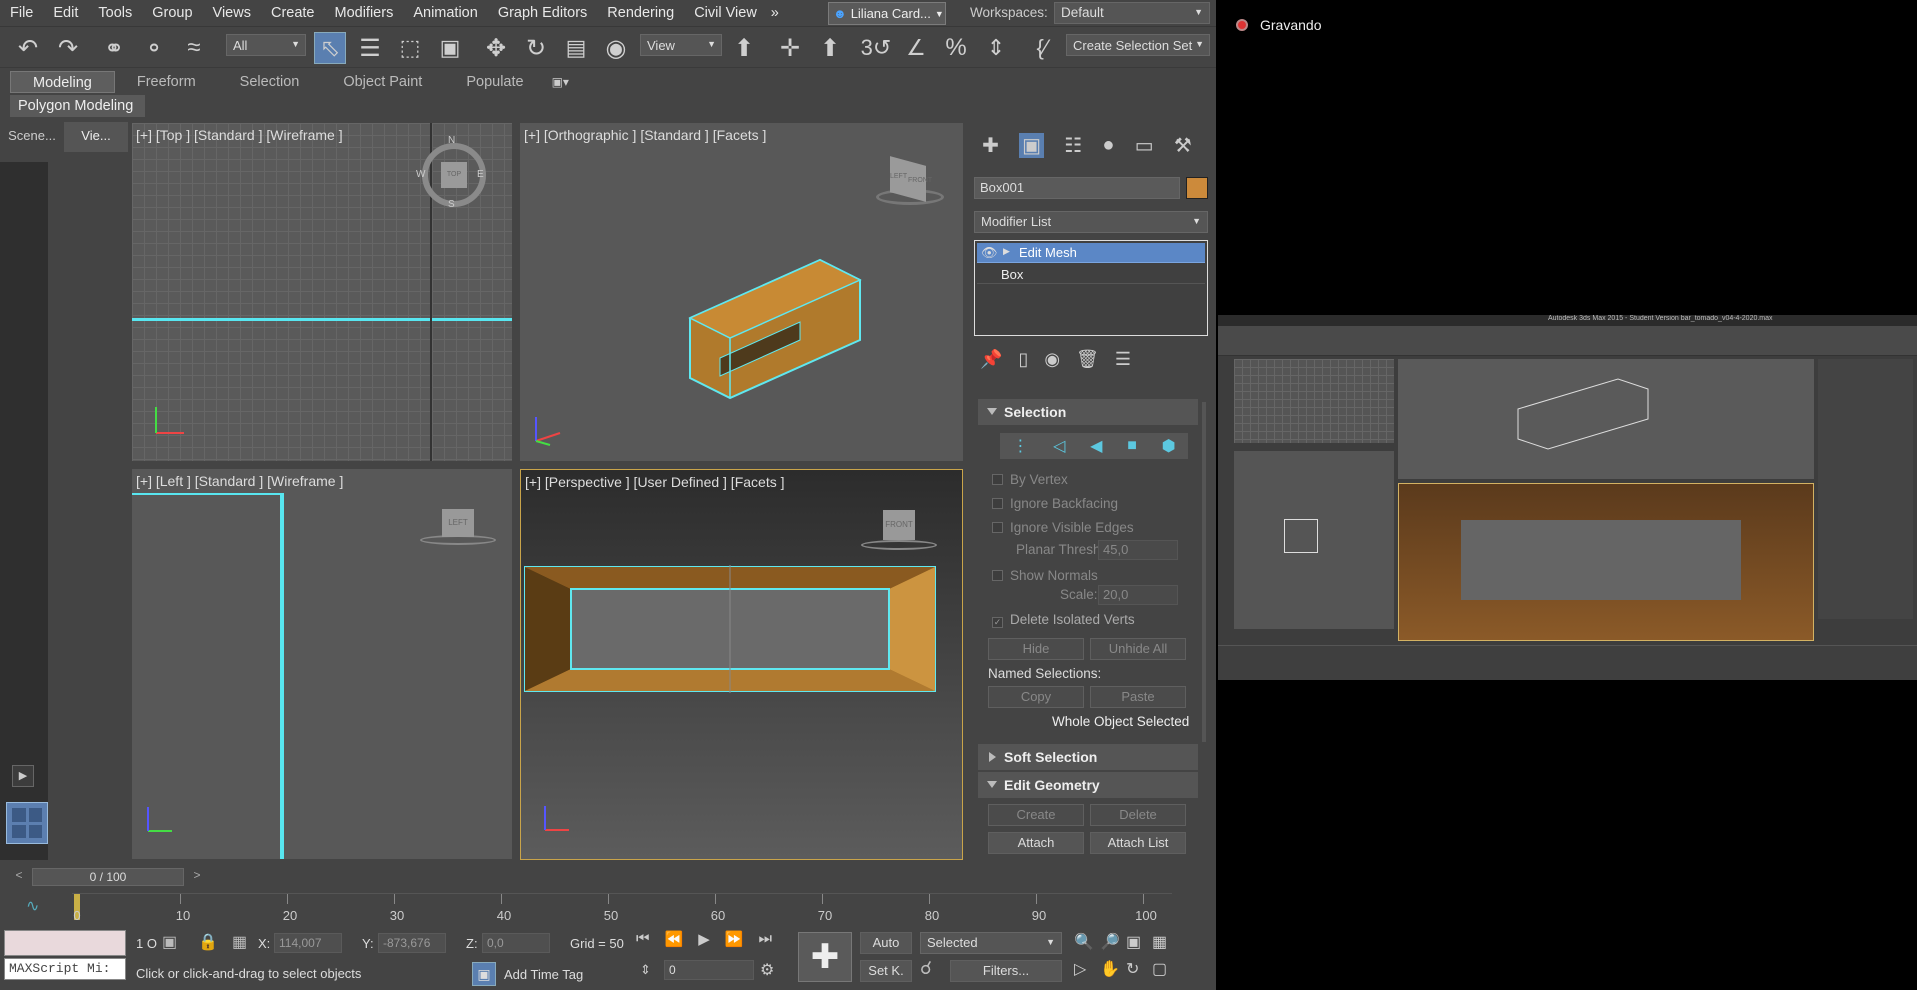 This screenshot has width=1917, height=990. Describe the element at coordinates (744, 48) in the screenshot. I see `pivot-center-icon: ⬆` at that location.